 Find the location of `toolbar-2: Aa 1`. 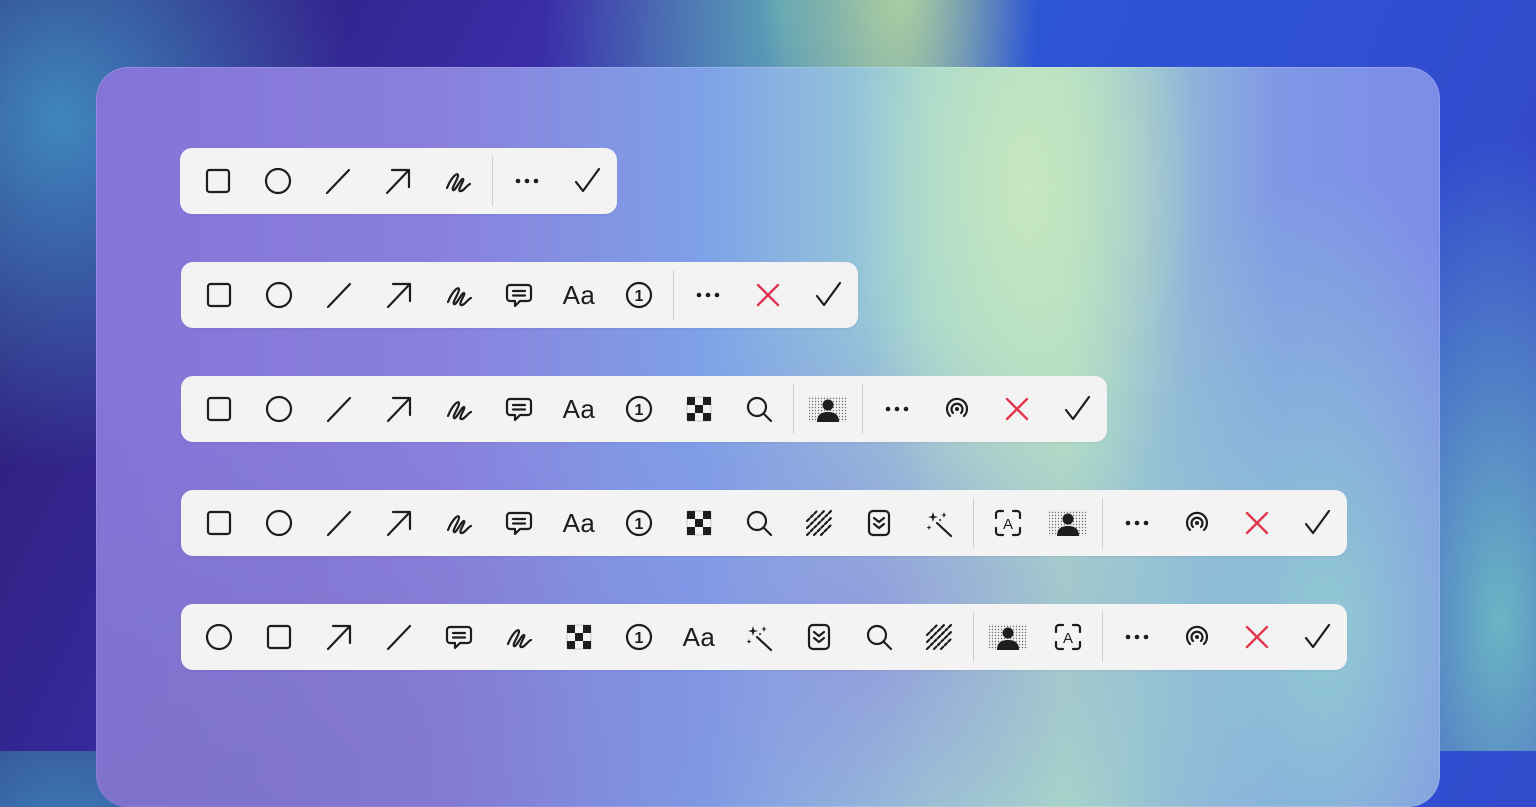

toolbar-2: Aa 1 is located at coordinates (519, 295).